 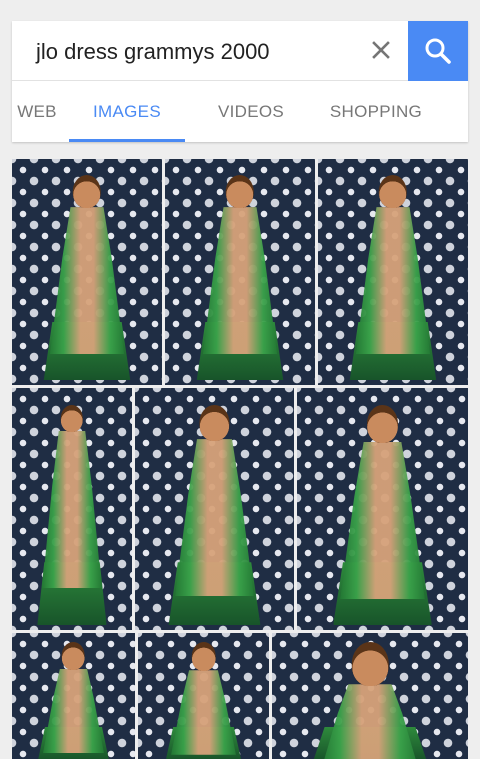 I want to click on tab-images: IMAGES, so click(x=127, y=111).